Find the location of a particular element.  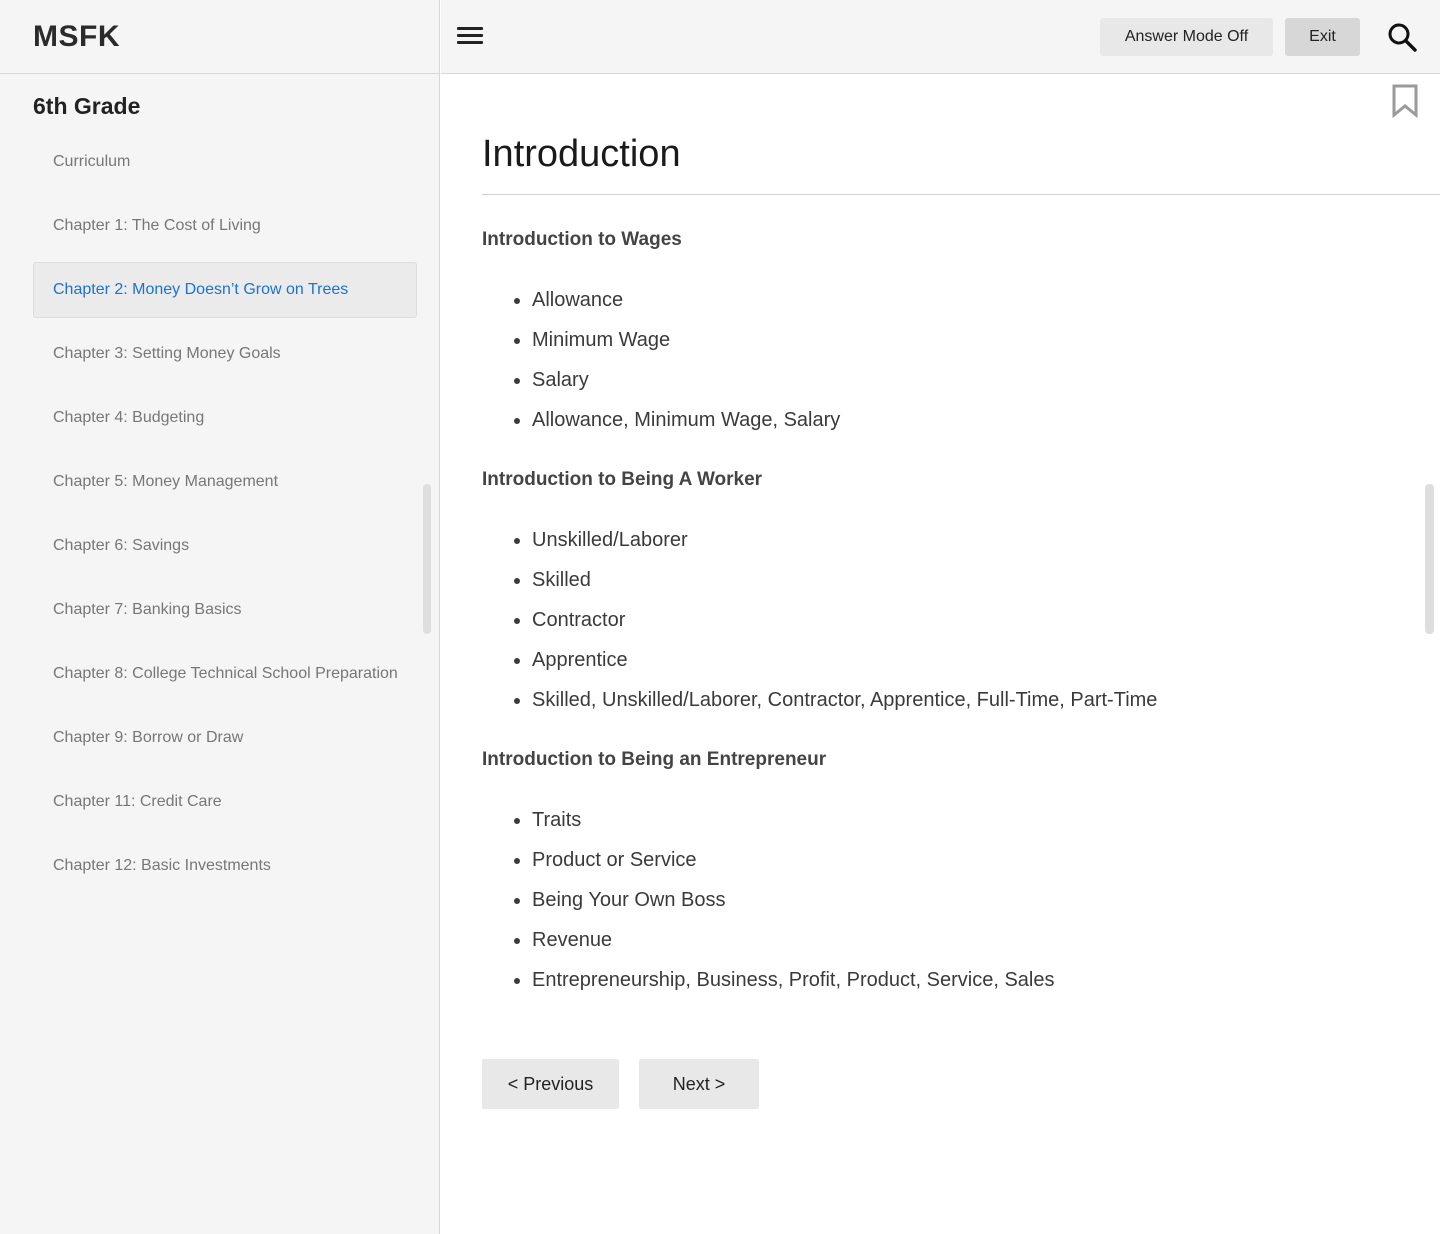

list-item: Unskilled/Laborer is located at coordinates (844, 540).